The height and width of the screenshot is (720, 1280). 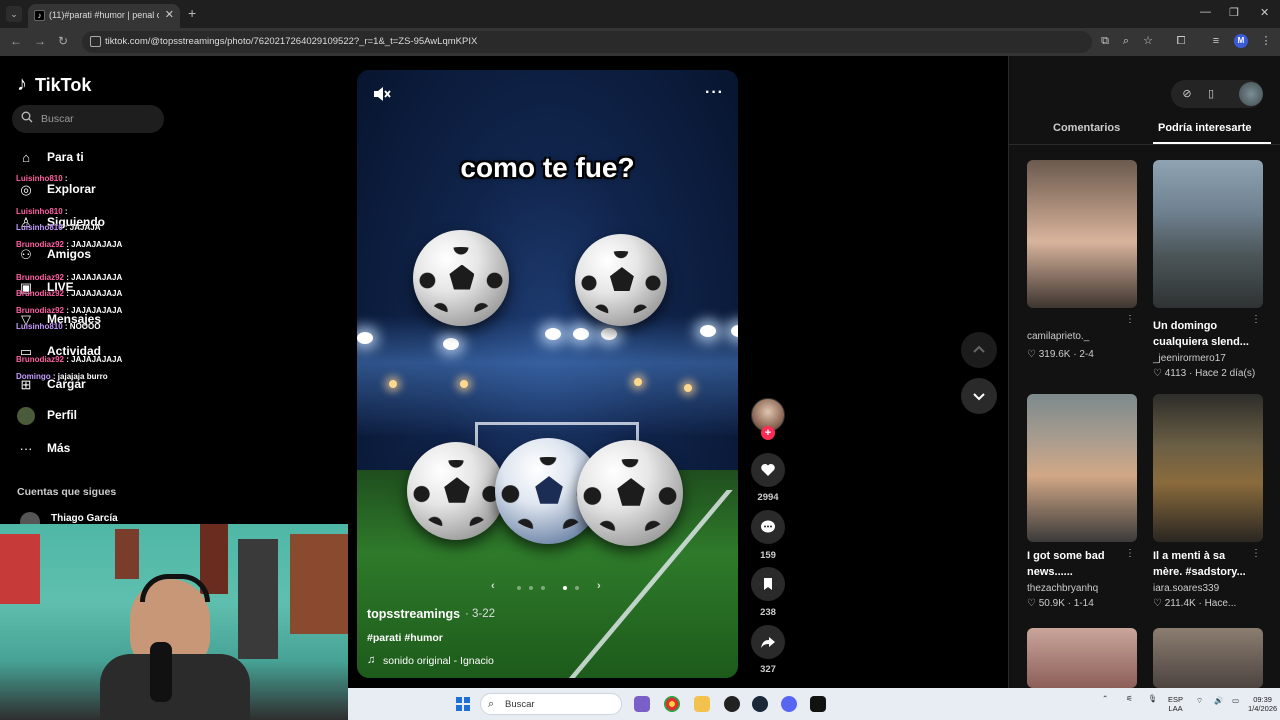 What do you see at coordinates (546, 588) in the screenshot?
I see `carousel-indicator: ‹ ›` at bounding box center [546, 588].